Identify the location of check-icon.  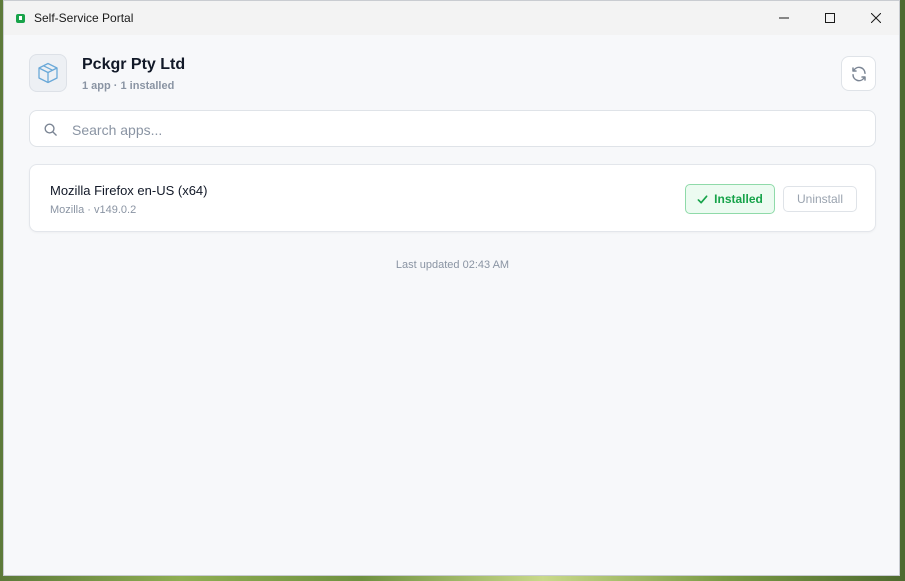
(702, 199).